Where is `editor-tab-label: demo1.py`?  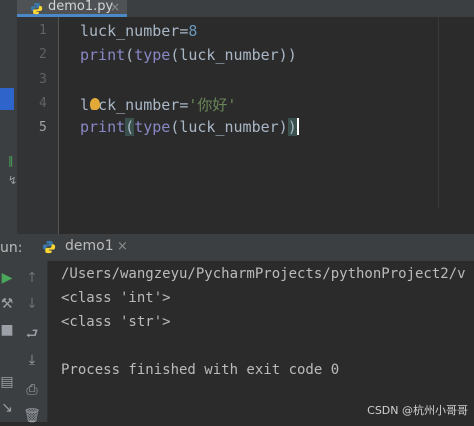
editor-tab-label: demo1.py is located at coordinates (81, 7).